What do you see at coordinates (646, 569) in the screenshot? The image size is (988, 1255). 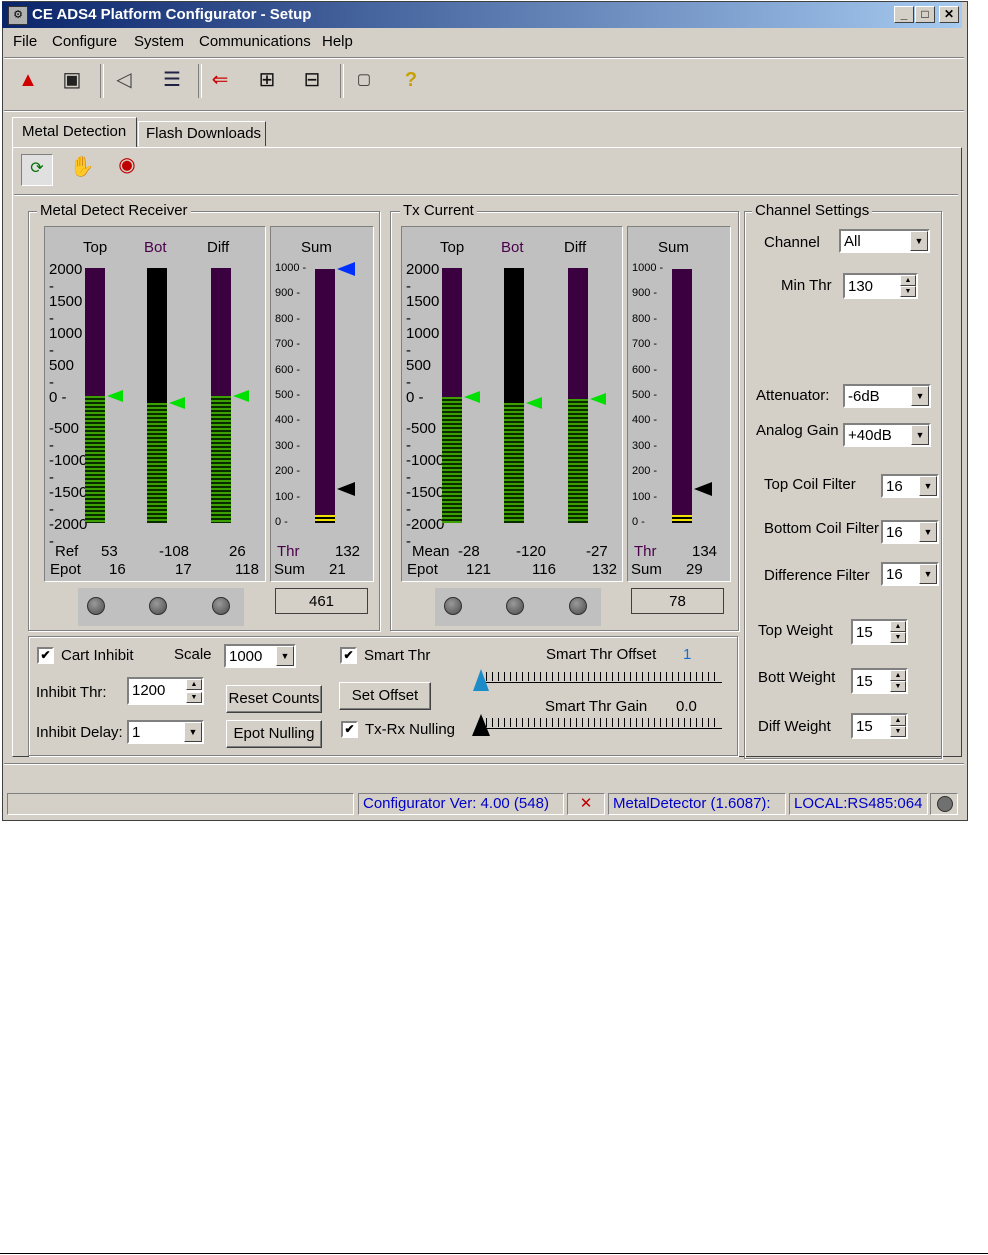 I see `sum-sum-label: Sum` at bounding box center [646, 569].